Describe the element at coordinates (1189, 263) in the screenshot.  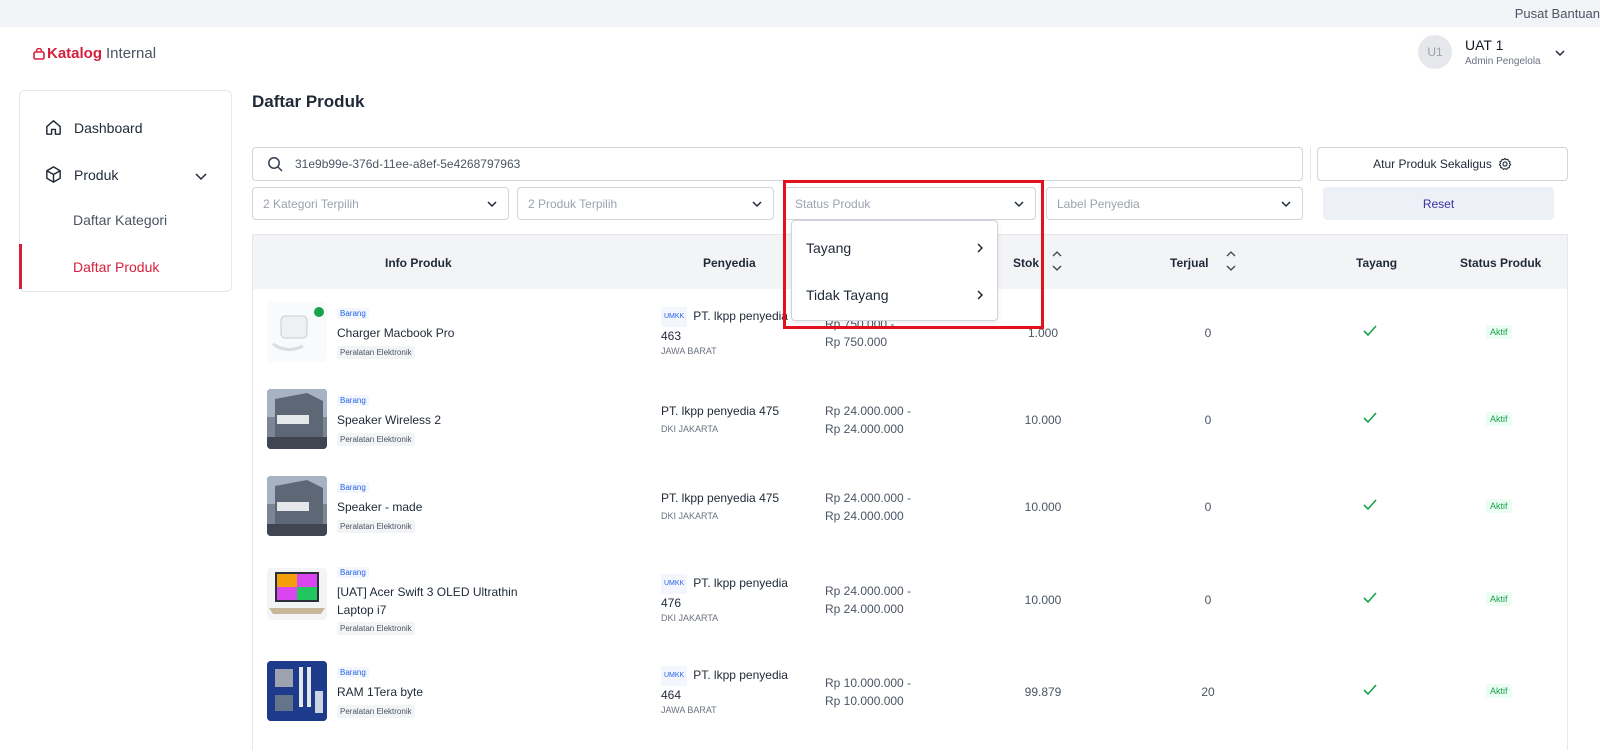
I see `column-header-terjual: Terjual` at that location.